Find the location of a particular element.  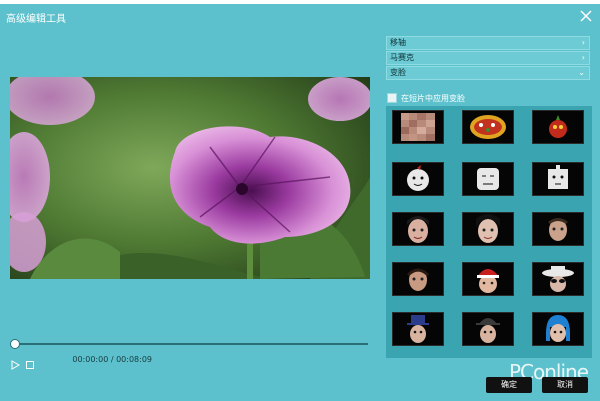

close-icon is located at coordinates (586, 16).